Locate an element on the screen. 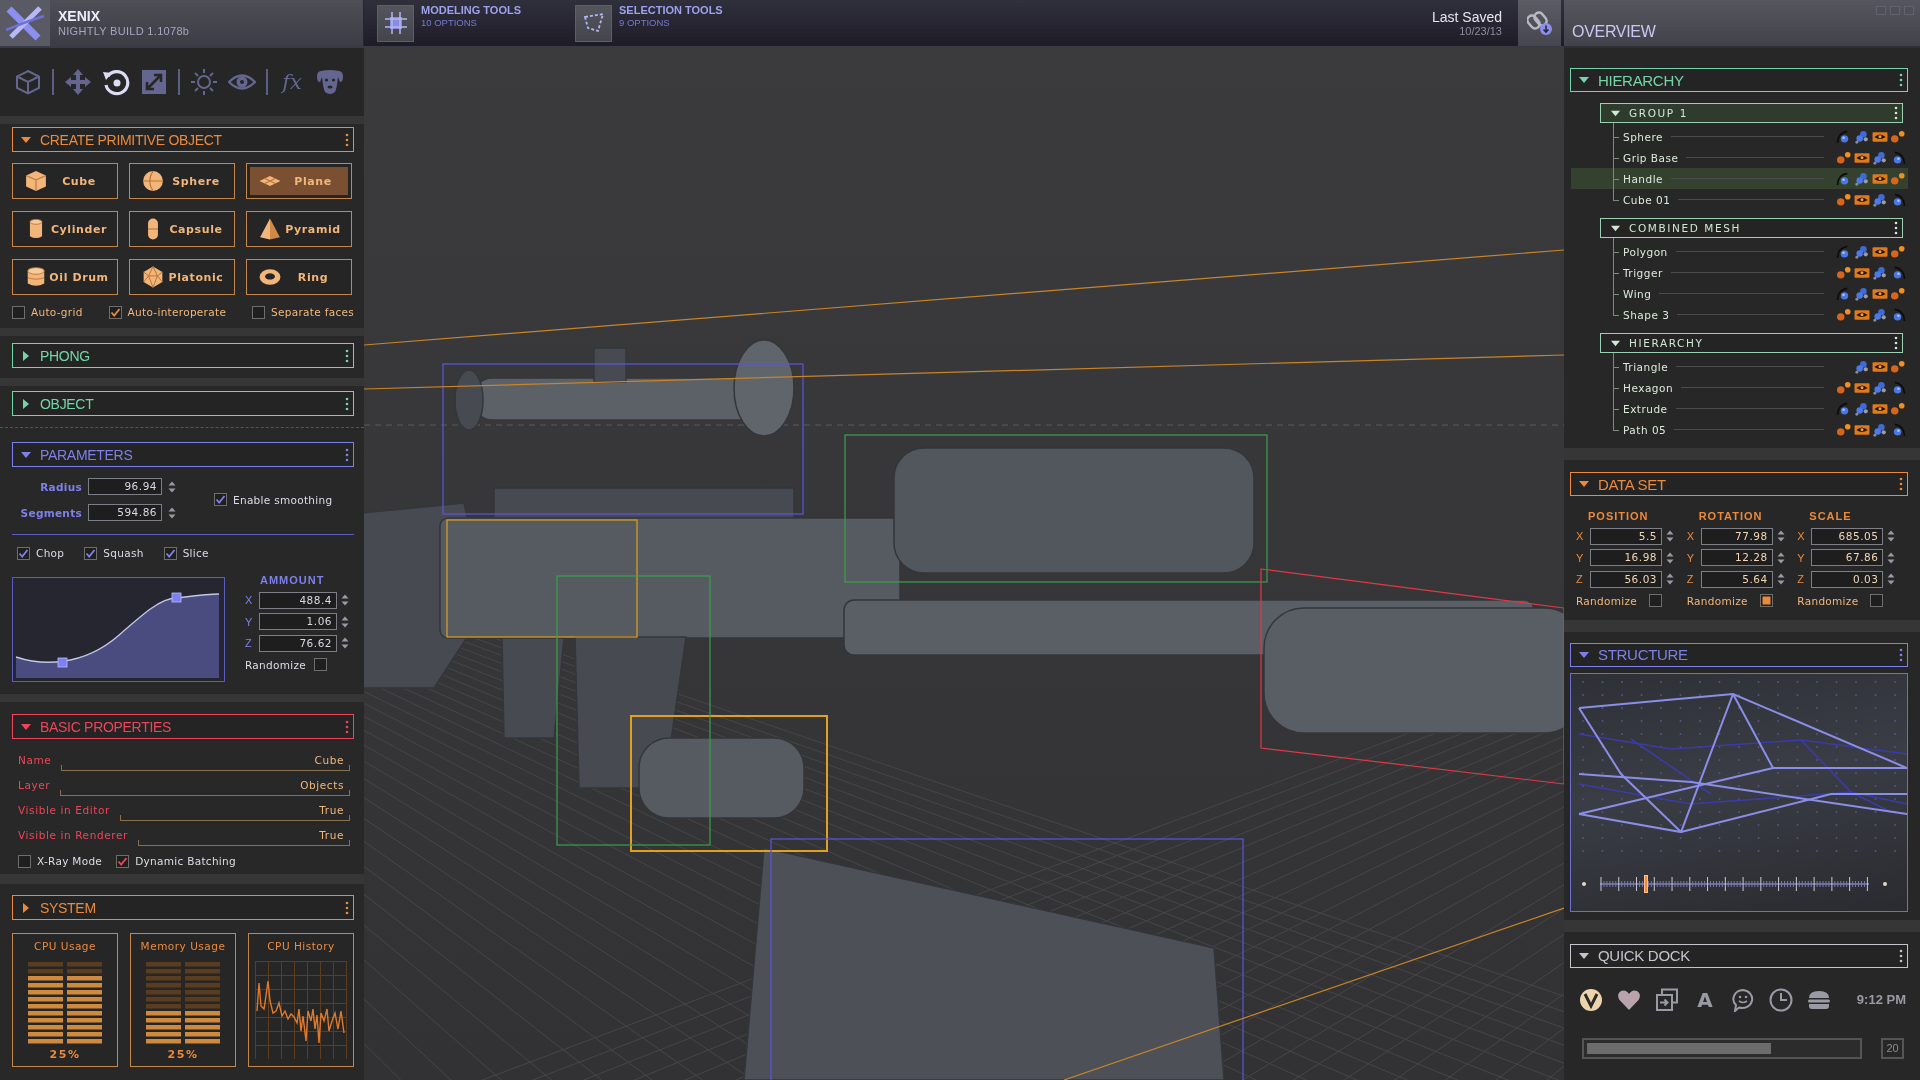 The height and width of the screenshot is (1080, 1920). timeline-track is located at coordinates (1734, 883).